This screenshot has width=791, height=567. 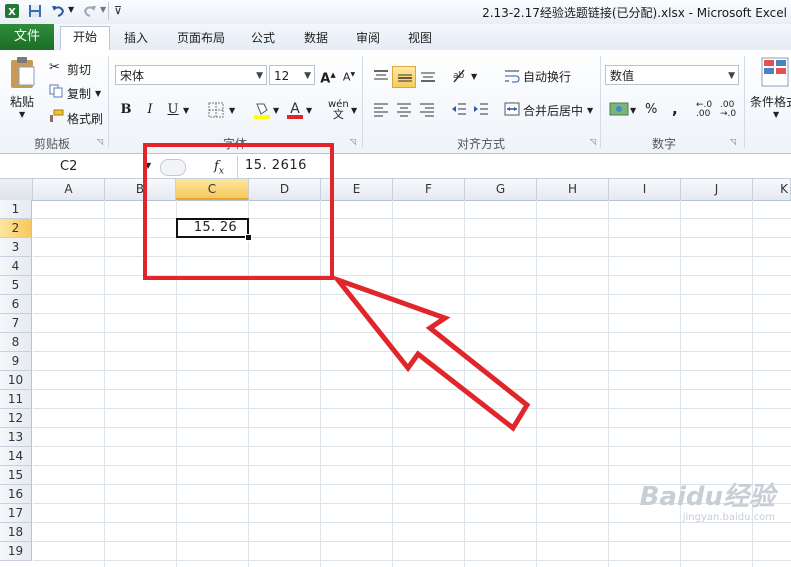 What do you see at coordinates (79, 93) in the screenshot?
I see `copy-button: 复制` at bounding box center [79, 93].